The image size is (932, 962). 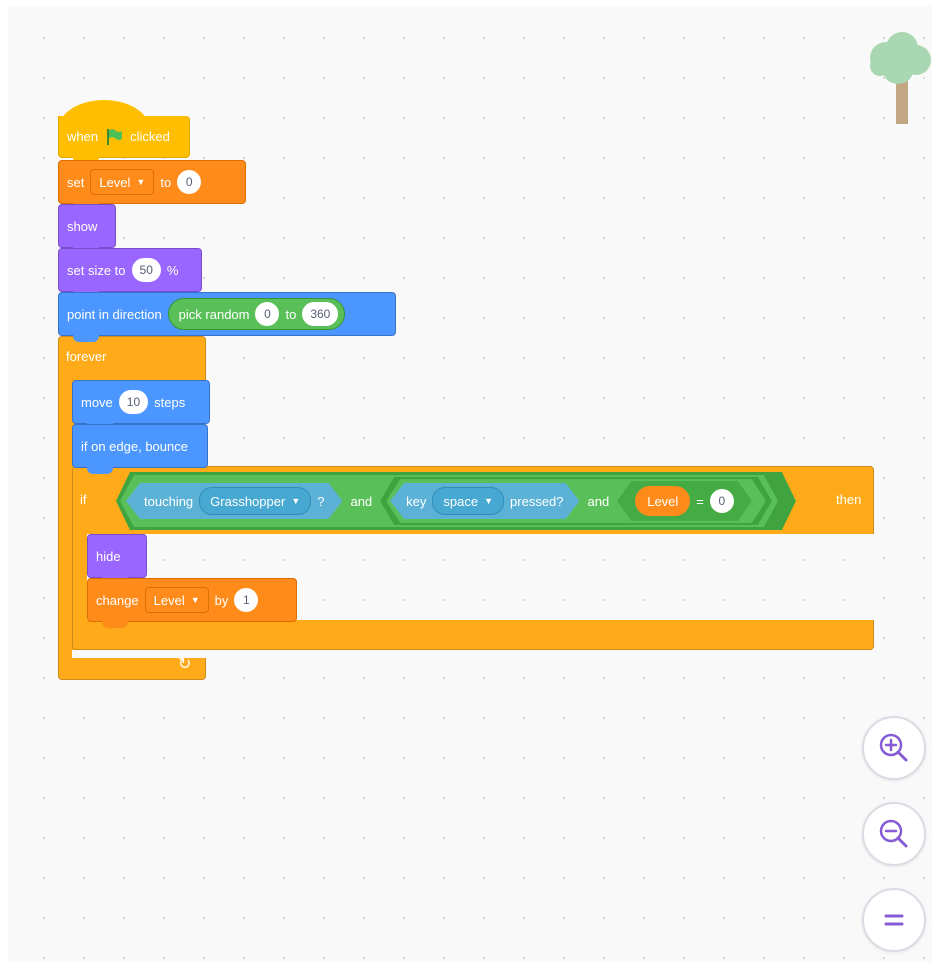 What do you see at coordinates (214, 314) in the screenshot?
I see `pick-random-label: pick random` at bounding box center [214, 314].